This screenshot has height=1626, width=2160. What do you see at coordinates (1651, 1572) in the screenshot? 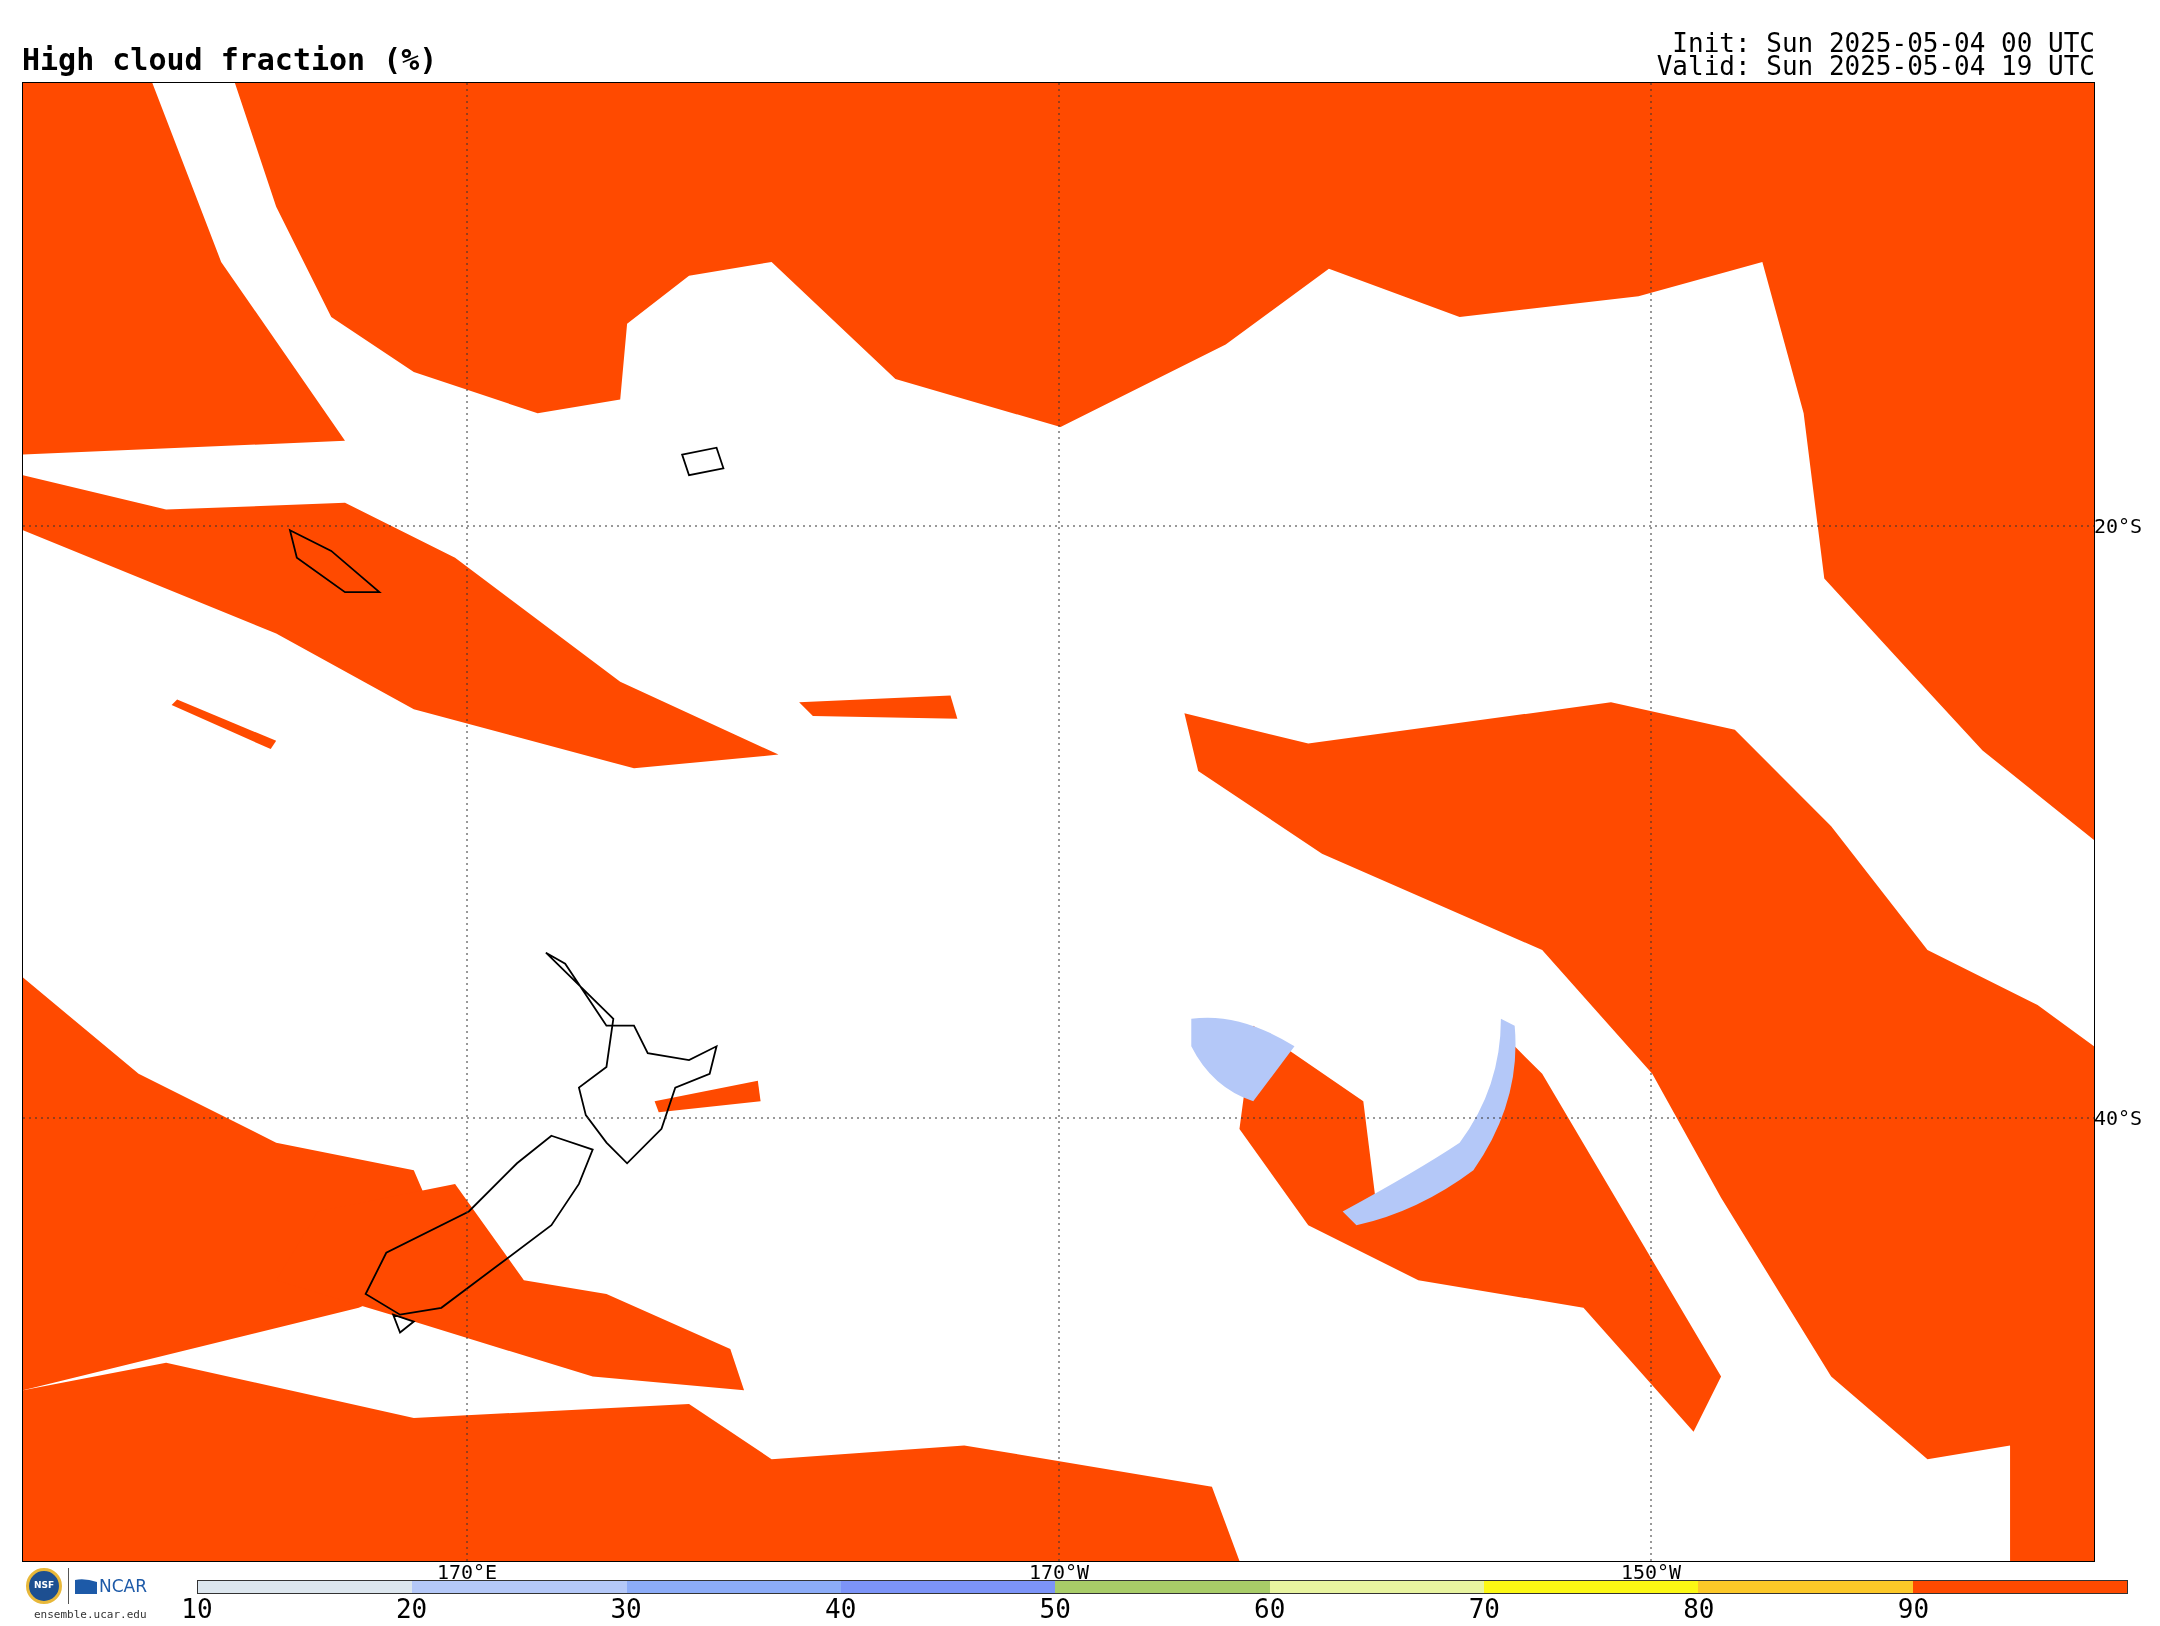
I see `longitude-label: 150°W` at bounding box center [1651, 1572].